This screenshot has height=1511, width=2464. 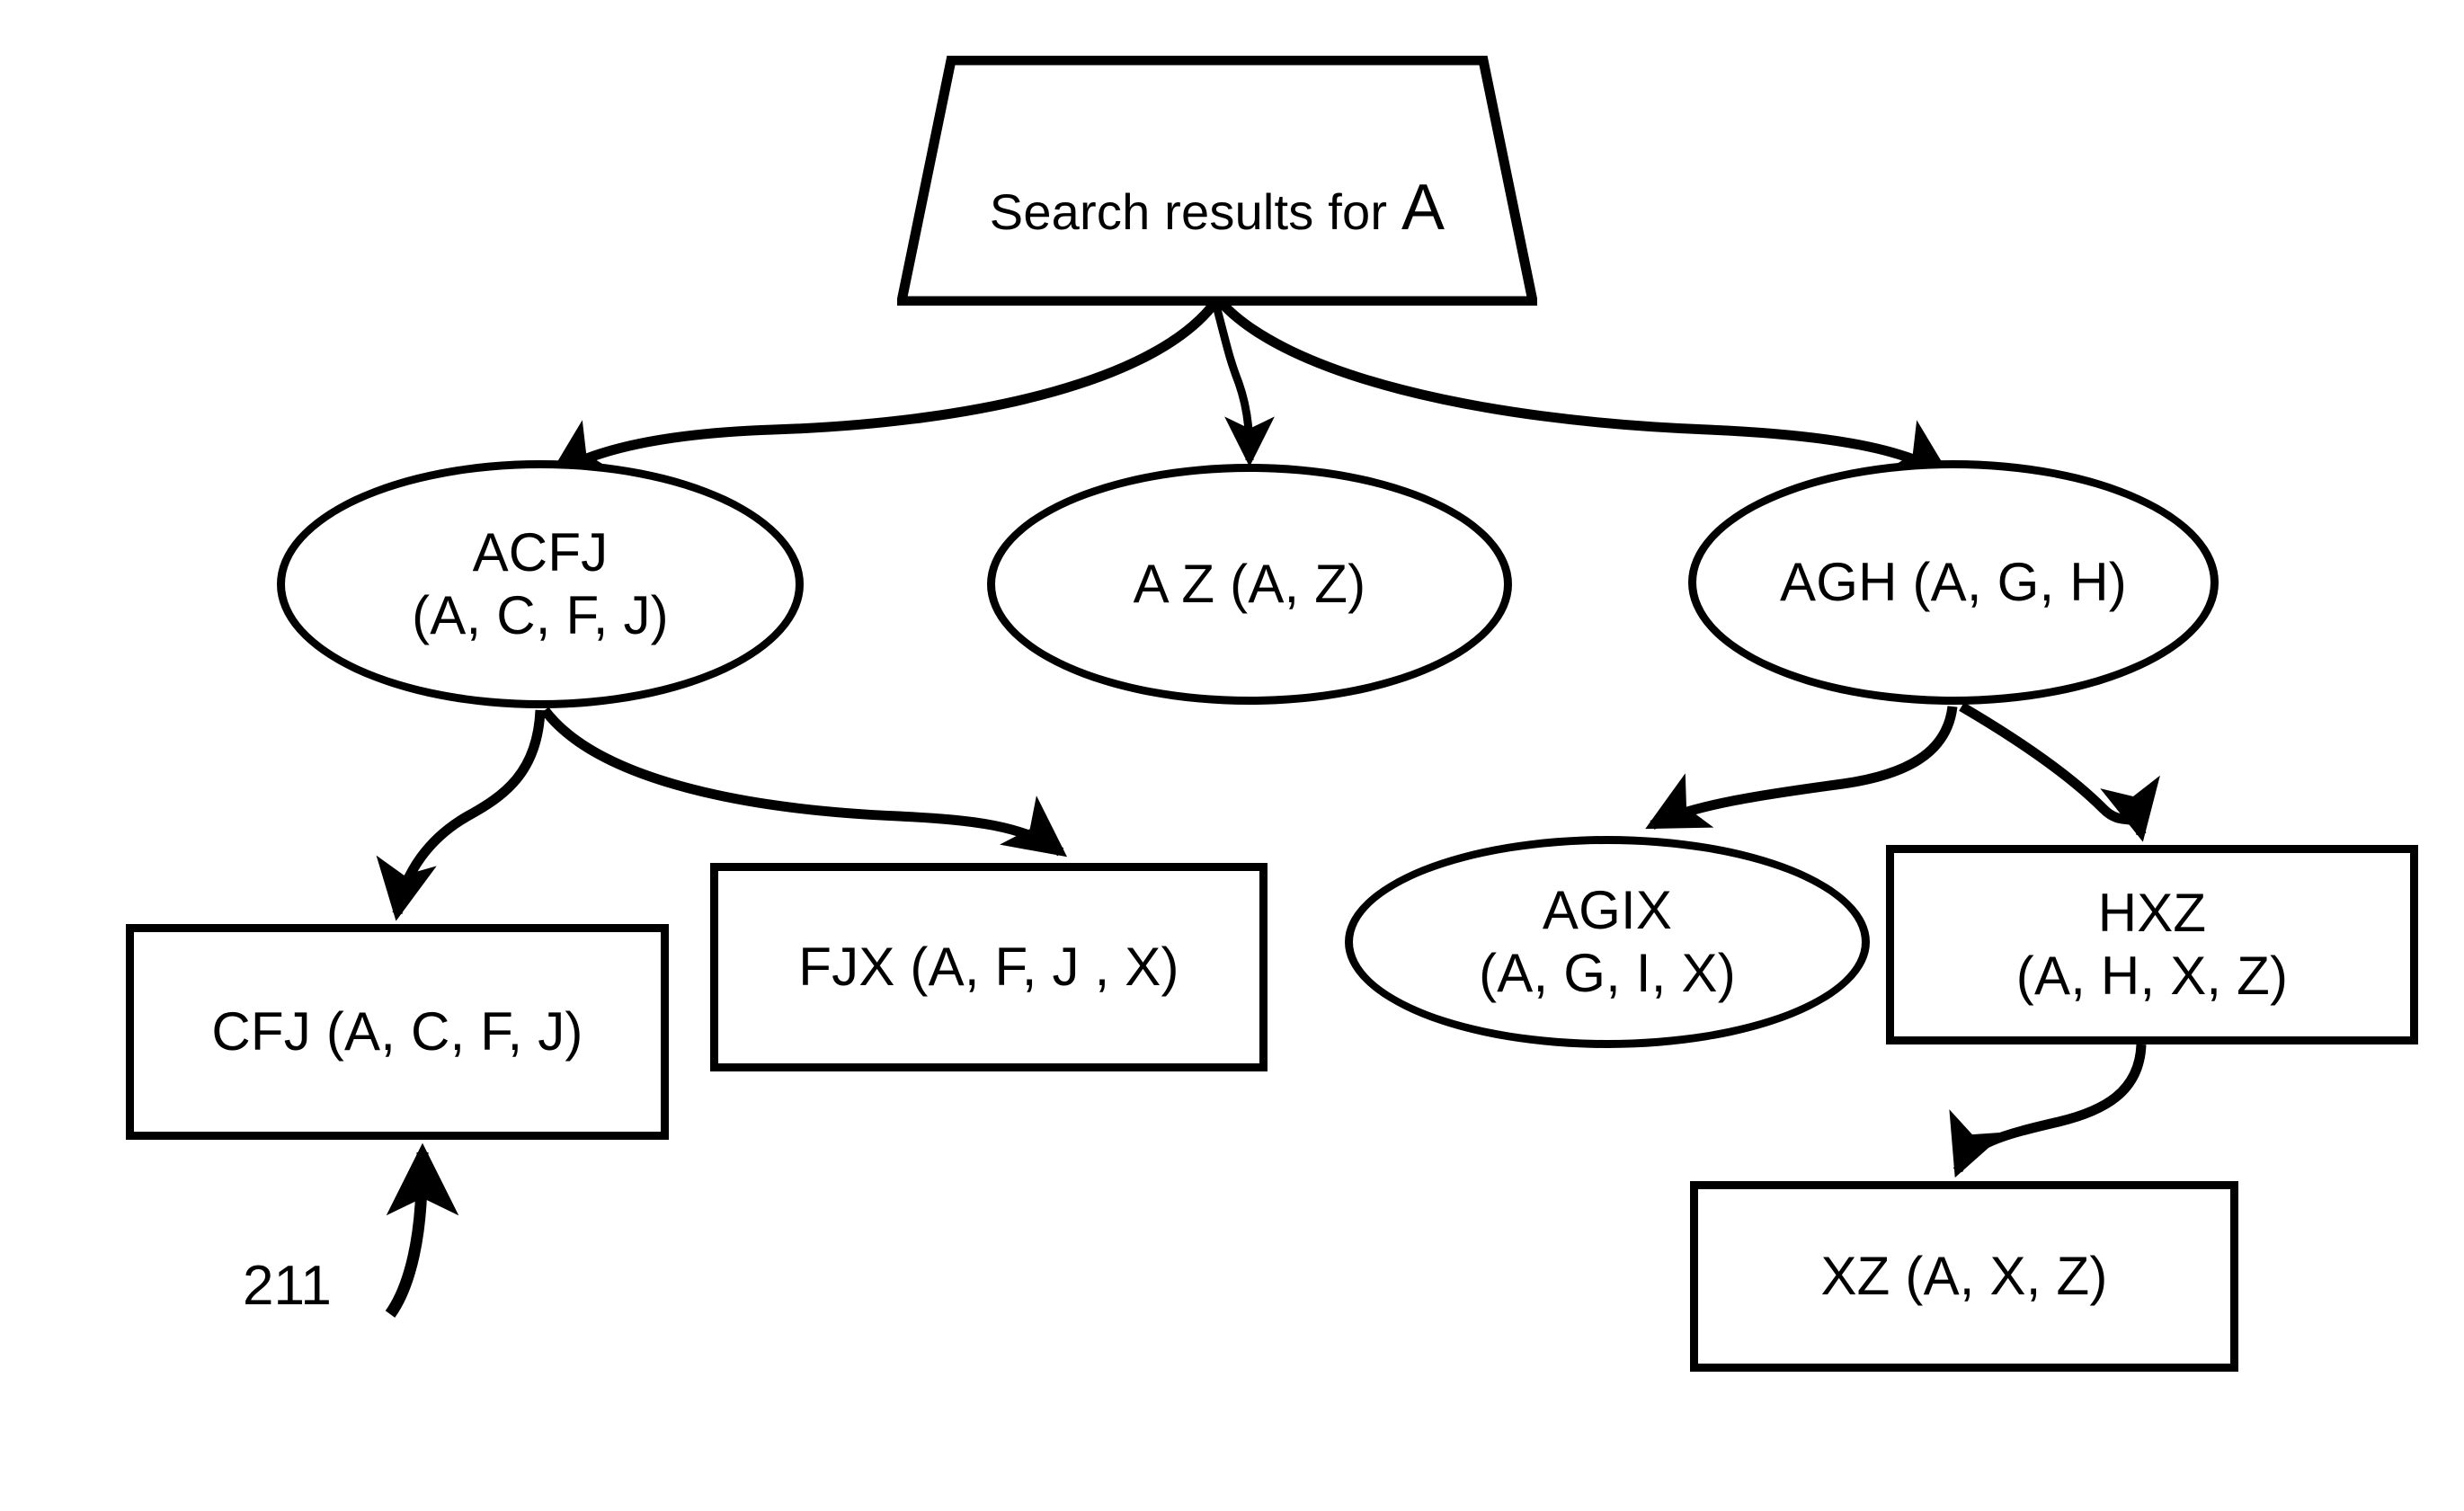 I want to click on edge-root-to-acfj, so click(x=884, y=388).